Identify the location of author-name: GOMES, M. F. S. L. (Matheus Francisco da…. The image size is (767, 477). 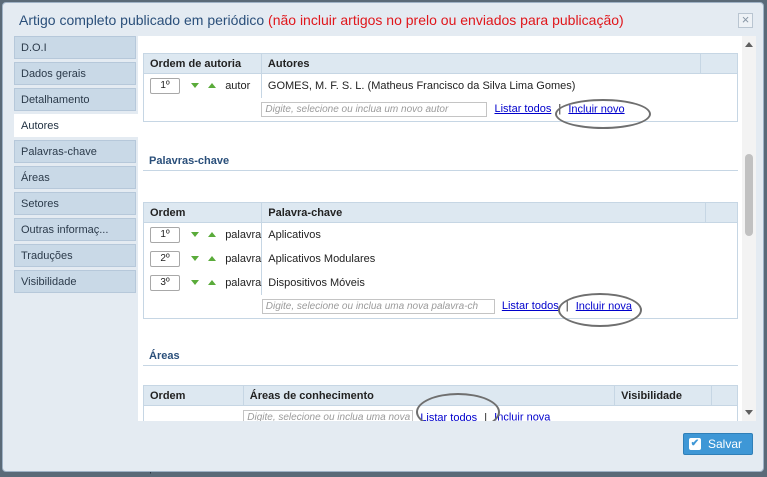
(421, 85).